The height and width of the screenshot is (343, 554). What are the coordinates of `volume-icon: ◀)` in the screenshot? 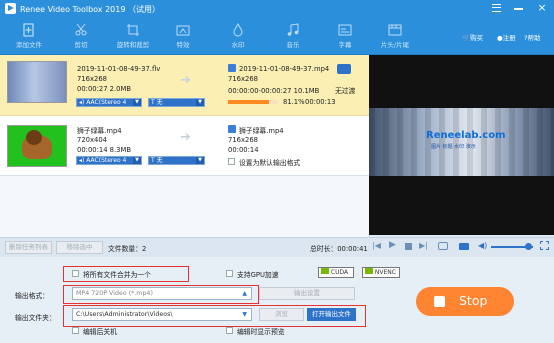 It's located at (482, 245).